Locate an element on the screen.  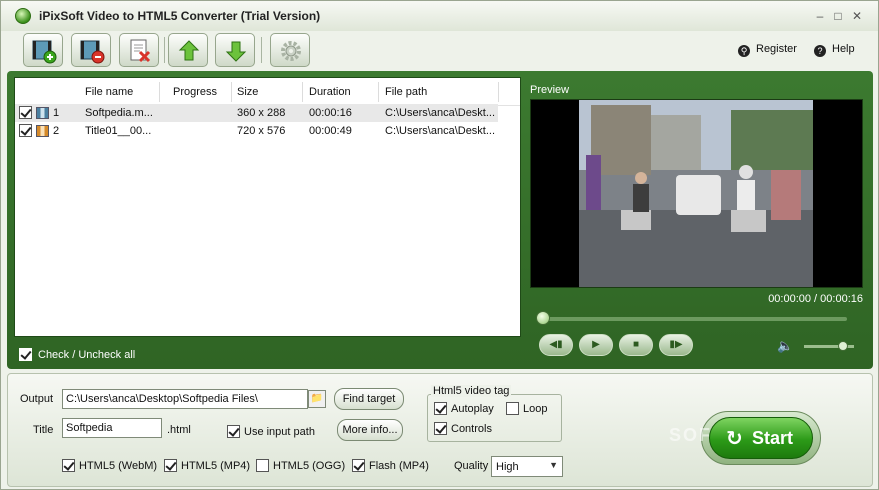
check-all-checkbox is located at coordinates (25, 354).